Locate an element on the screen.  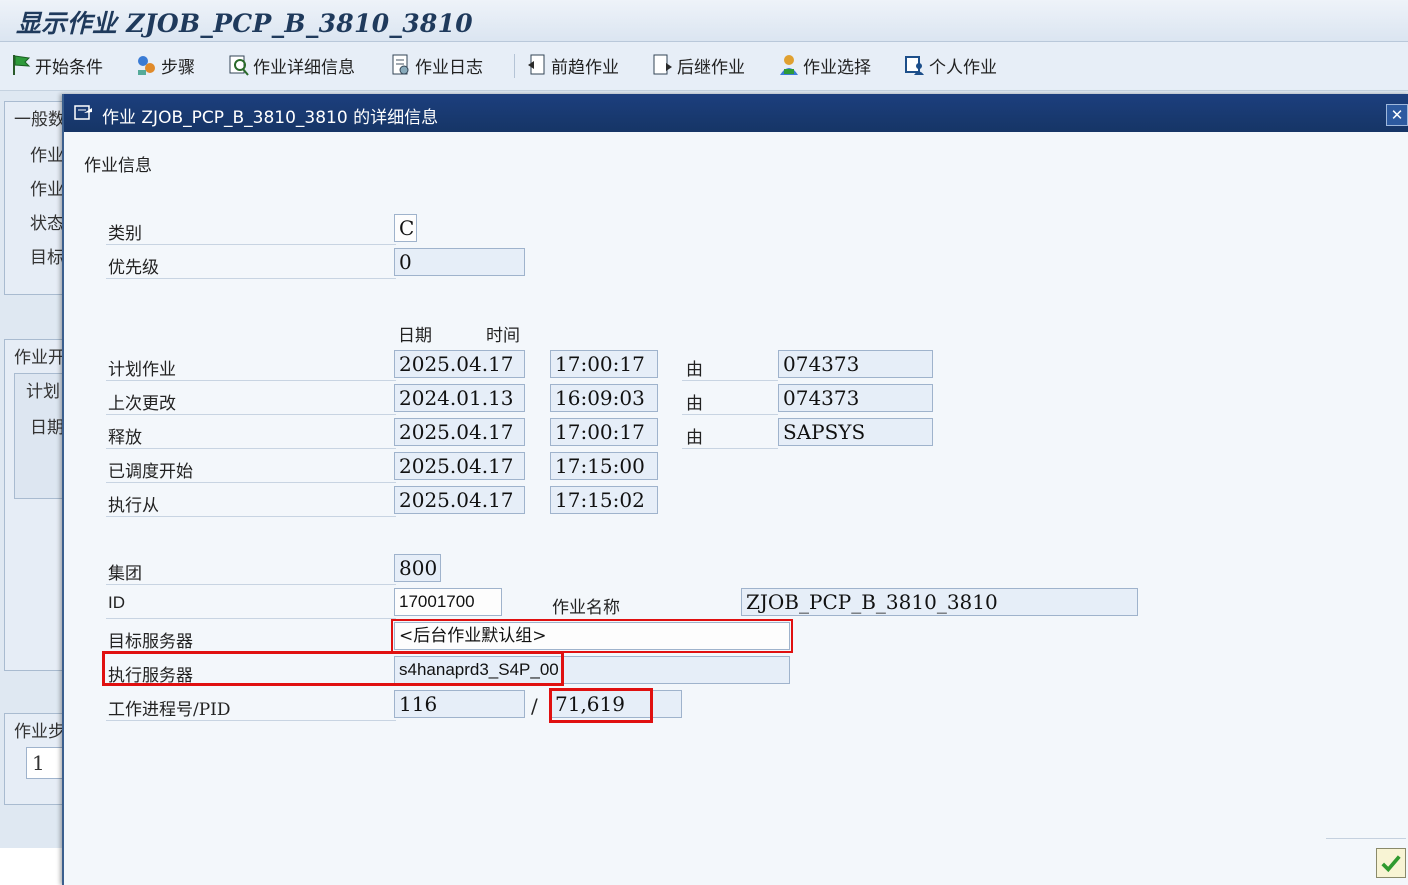
own-jobs-icon is located at coordinates (915, 65).